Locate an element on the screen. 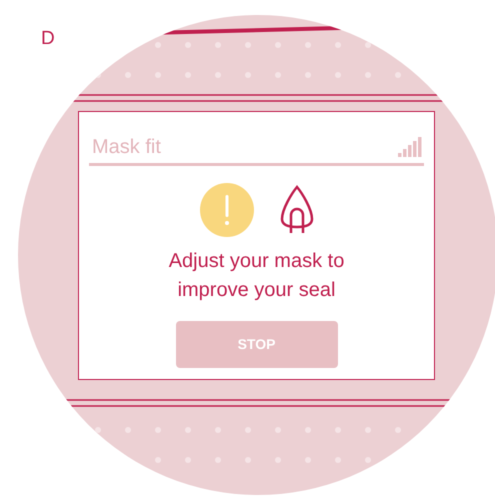 The image size is (495, 498). warning-icon is located at coordinates (227, 210).